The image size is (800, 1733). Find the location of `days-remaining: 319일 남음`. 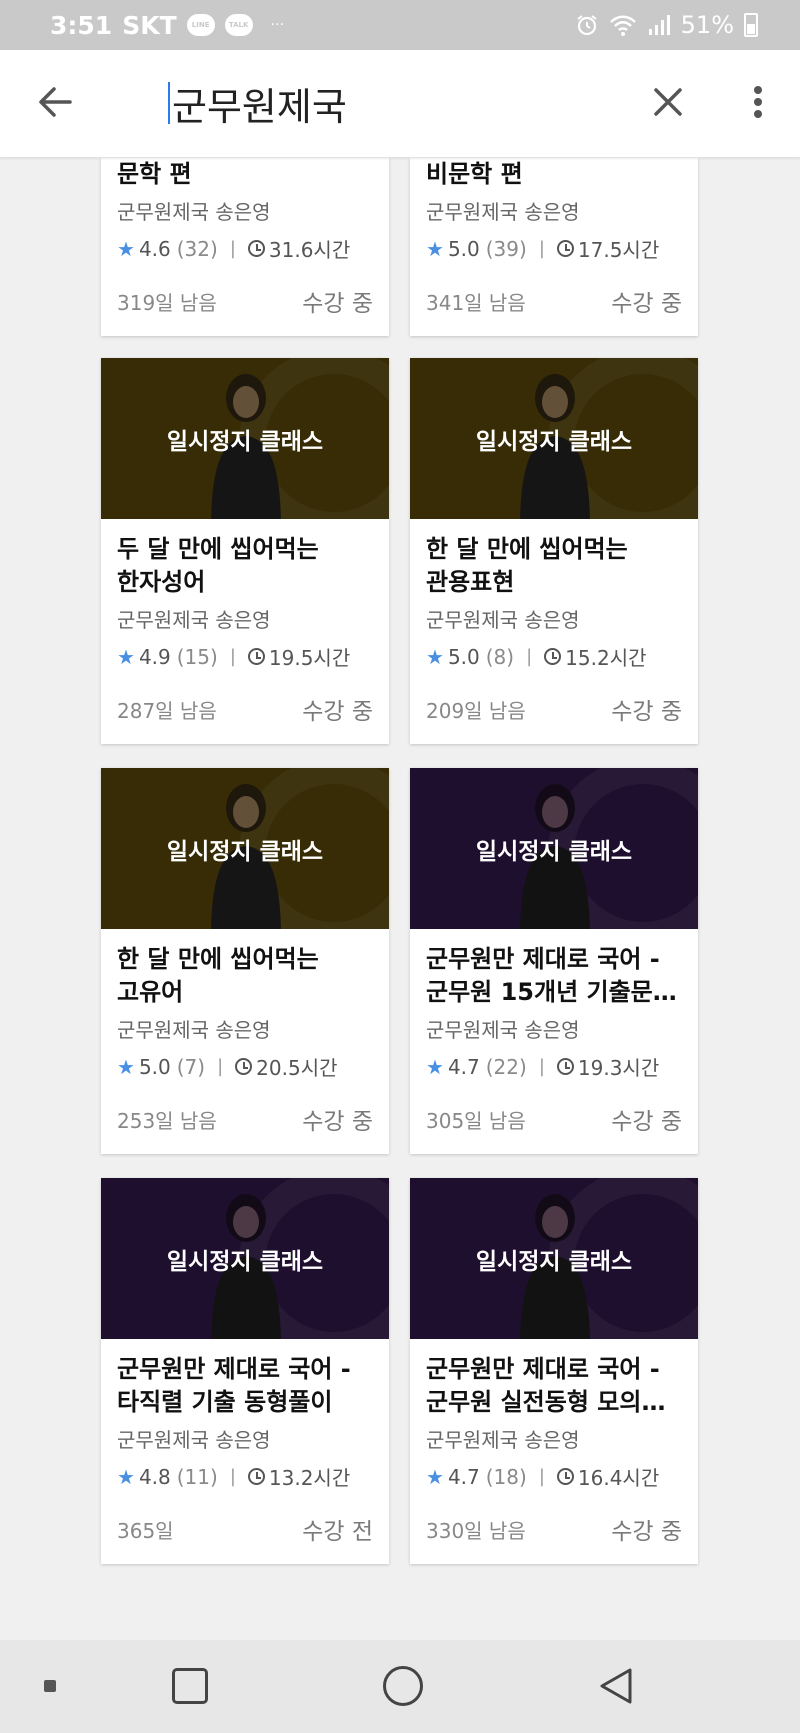

days-remaining: 319일 남음 is located at coordinates (167, 302).